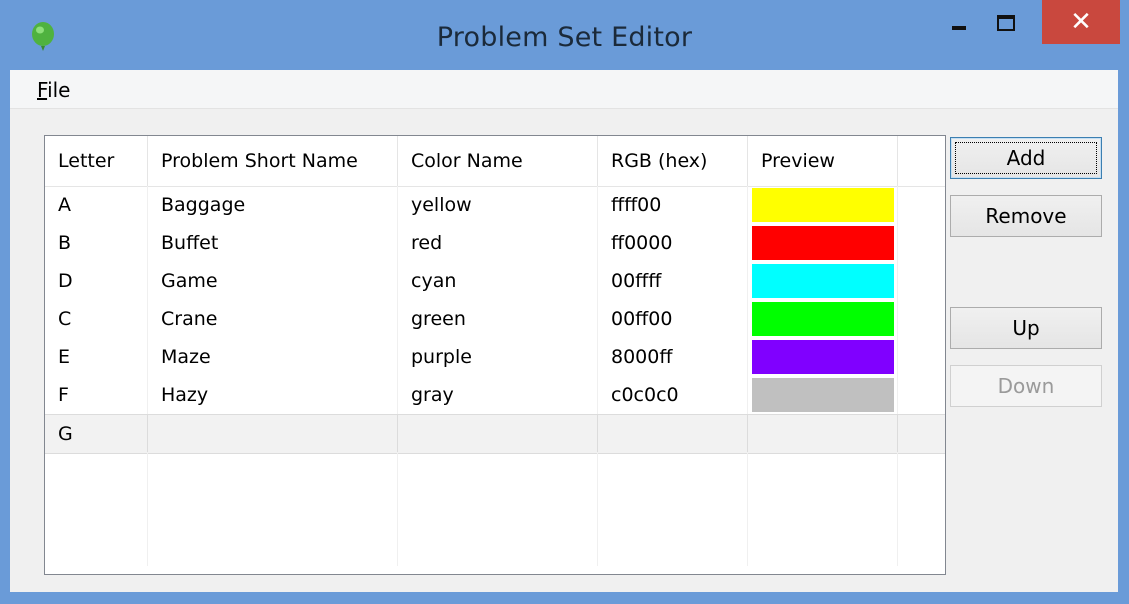  What do you see at coordinates (96, 161) in the screenshot?
I see `column-header-letter: Letter` at bounding box center [96, 161].